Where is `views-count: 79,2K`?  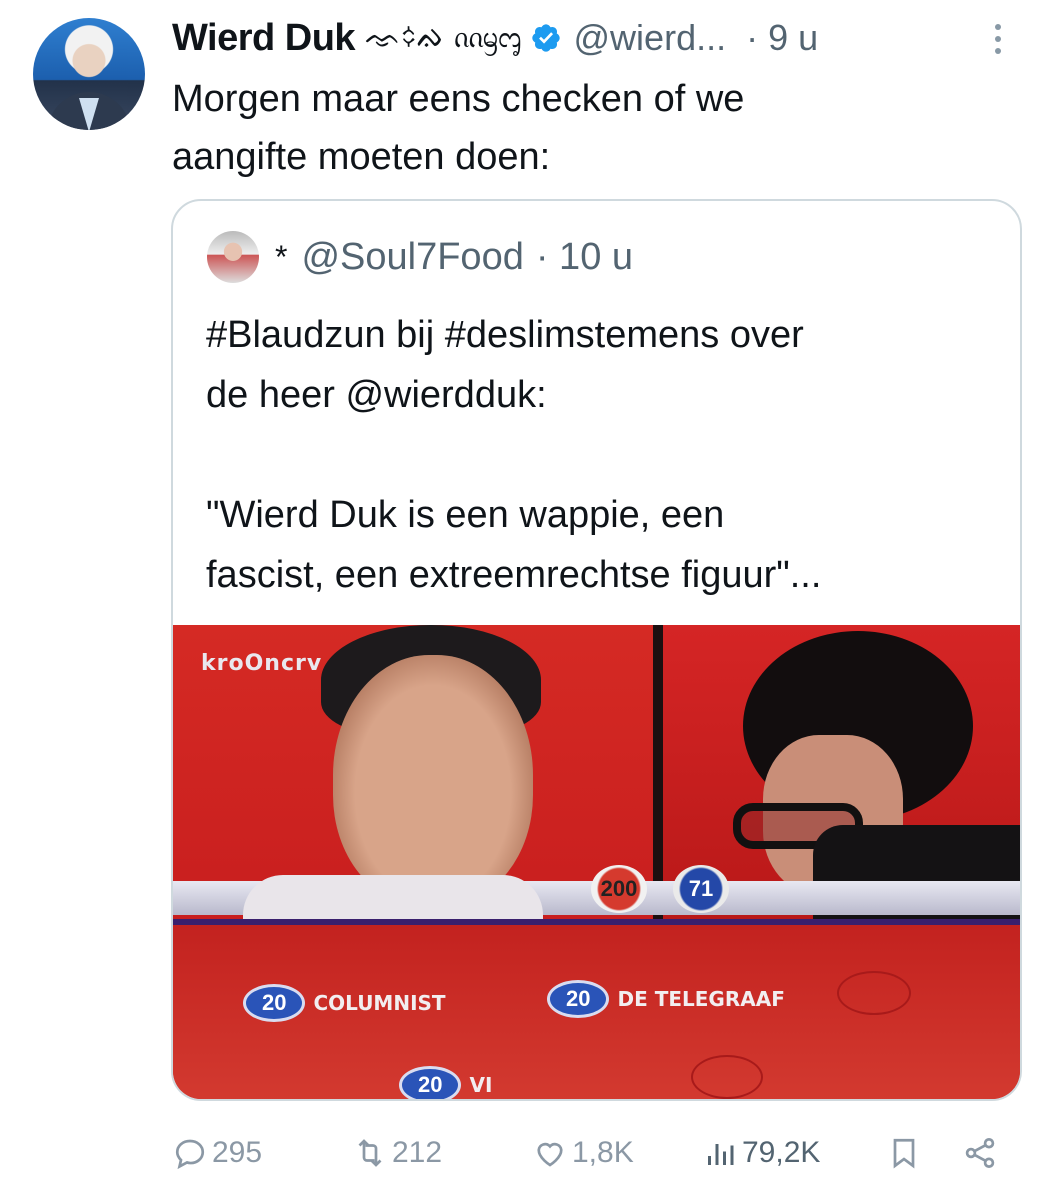
views-count: 79,2K is located at coordinates (781, 1152).